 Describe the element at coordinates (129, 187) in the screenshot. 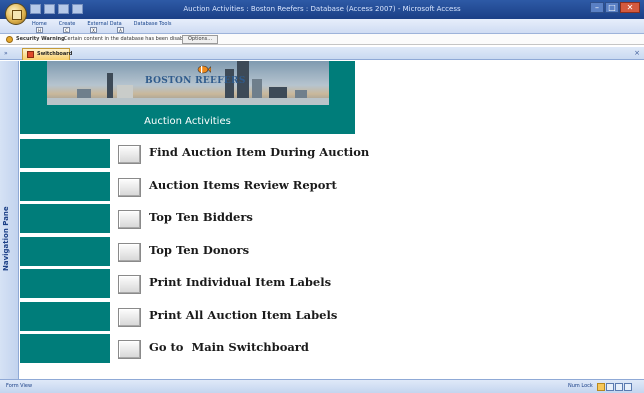

I see `review-report-button` at that location.